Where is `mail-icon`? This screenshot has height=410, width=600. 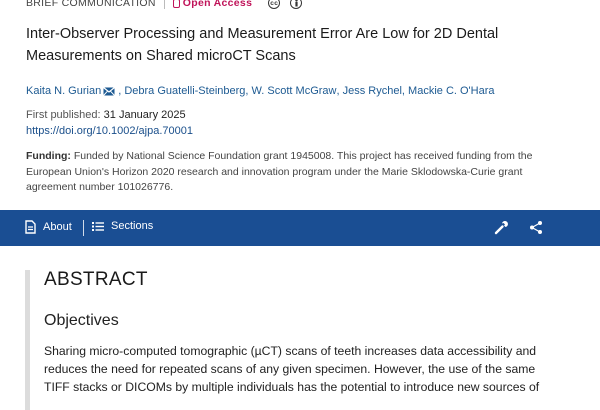 mail-icon is located at coordinates (109, 91).